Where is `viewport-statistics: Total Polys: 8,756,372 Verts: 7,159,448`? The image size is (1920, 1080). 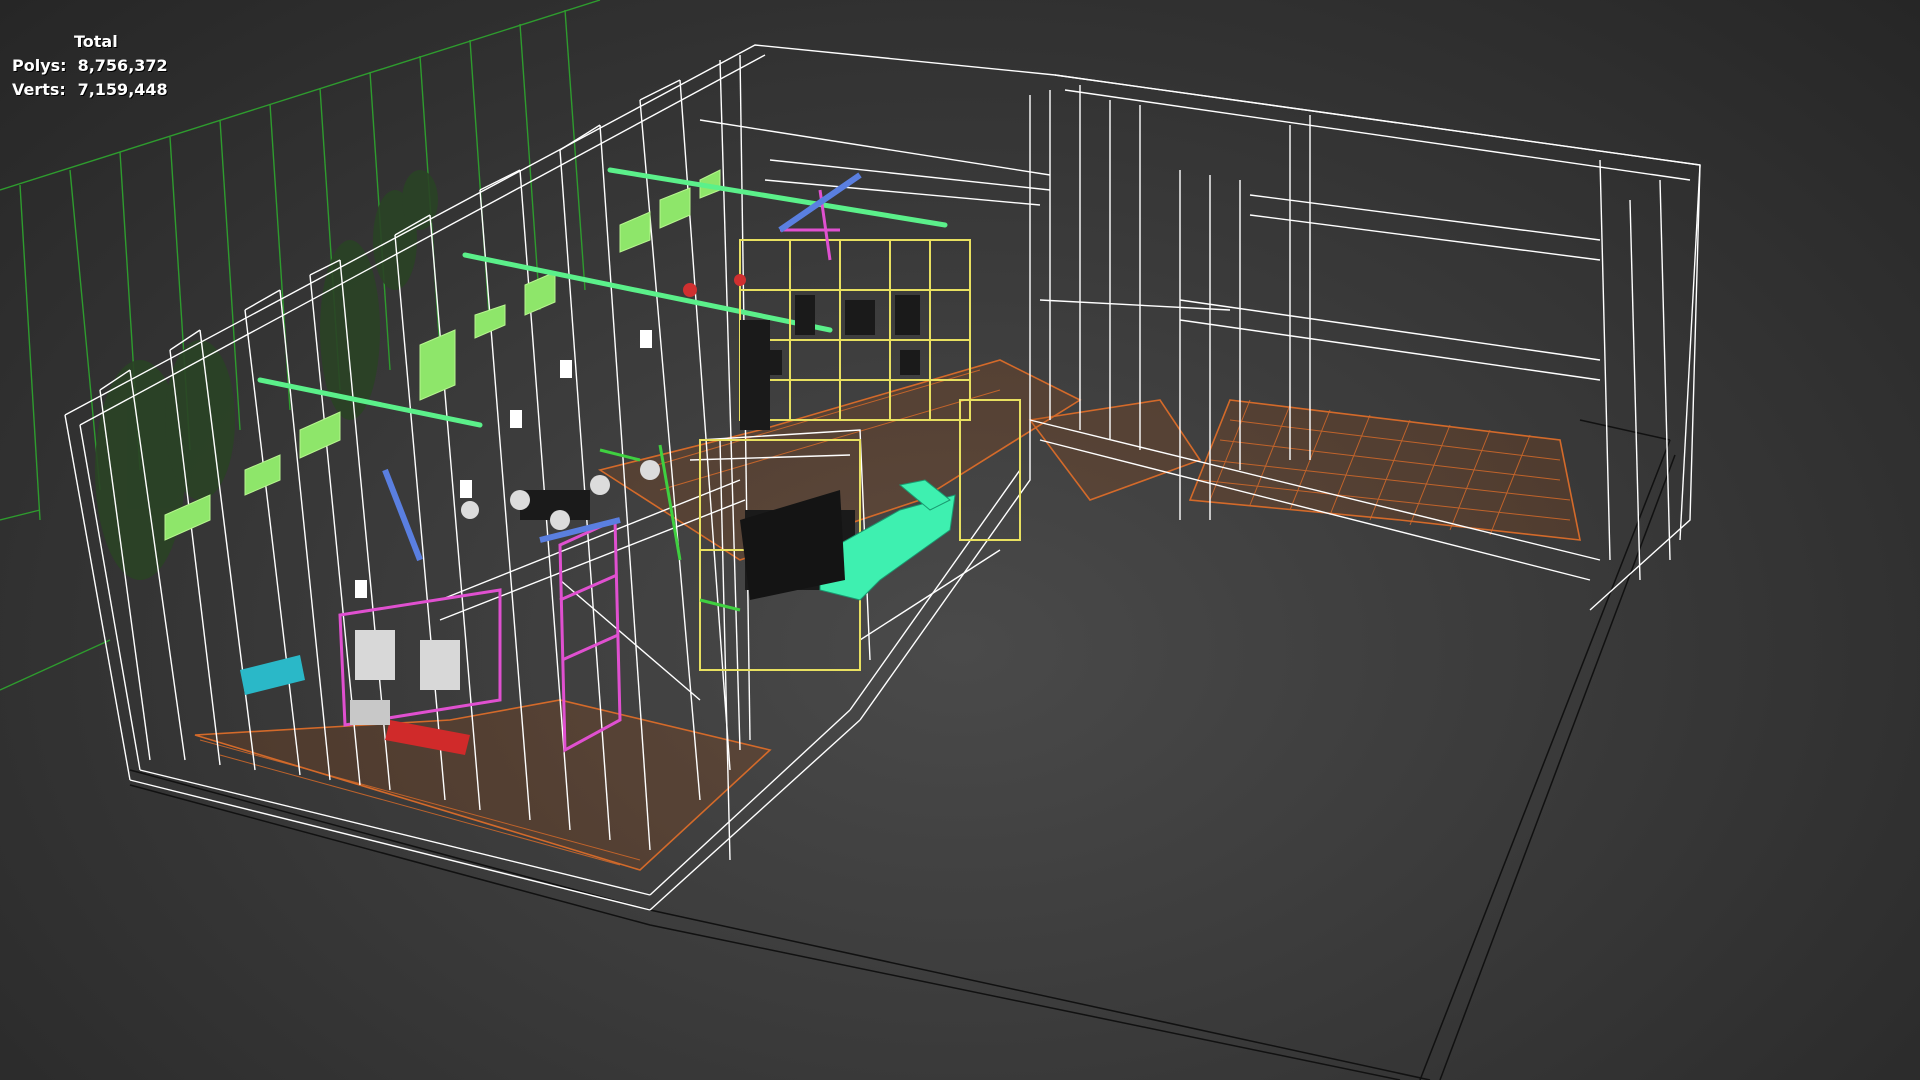 viewport-statistics: Total Polys: 8,756,372 Verts: 7,159,448 is located at coordinates (90, 66).